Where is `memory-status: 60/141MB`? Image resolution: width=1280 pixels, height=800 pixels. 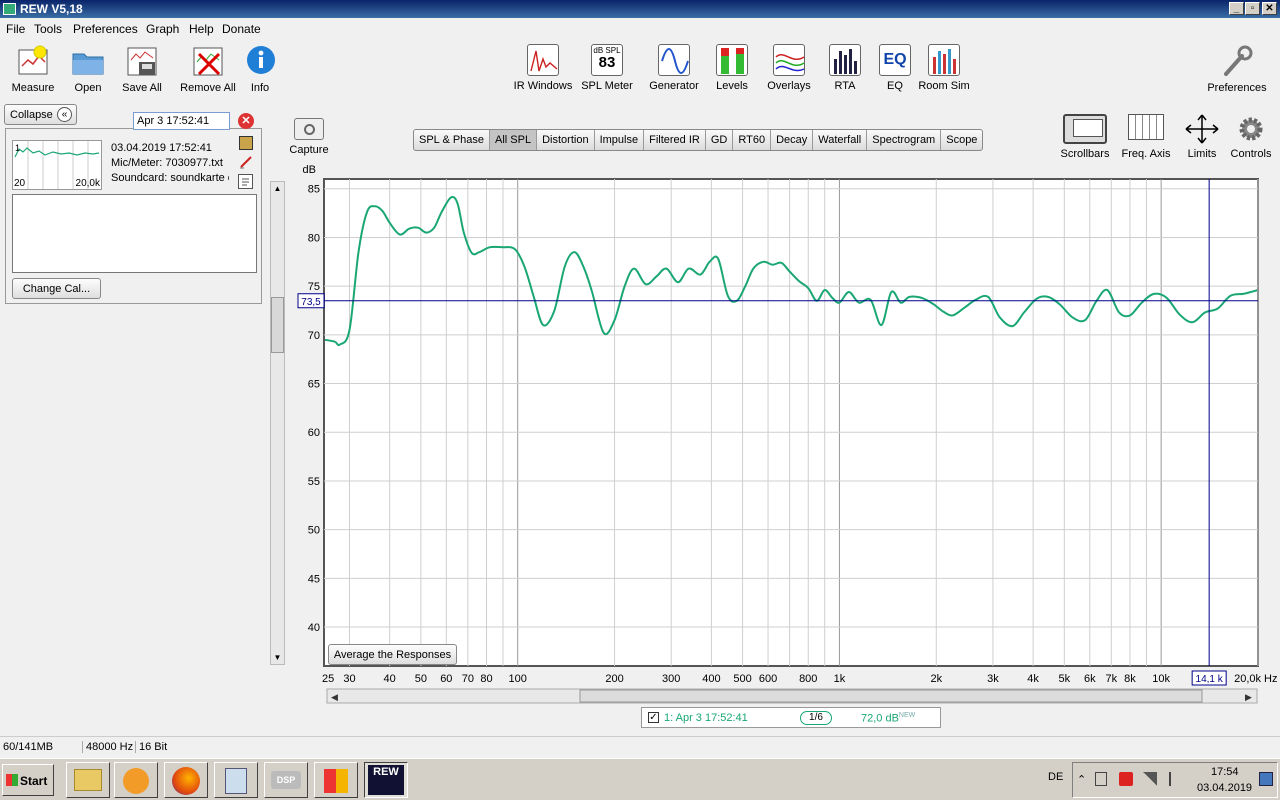 memory-status: 60/141MB is located at coordinates (28, 747).